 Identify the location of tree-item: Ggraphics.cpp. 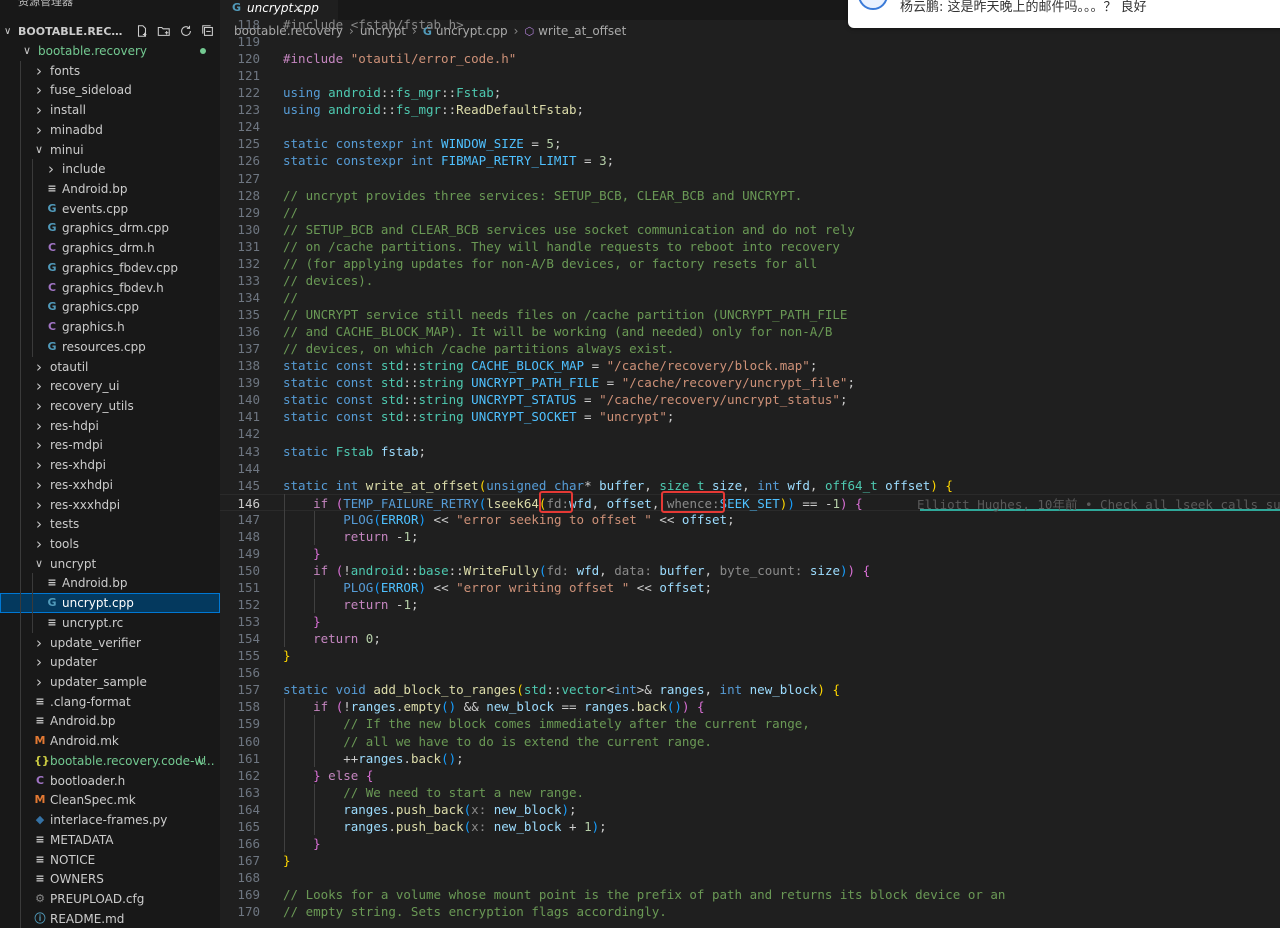
(110, 307).